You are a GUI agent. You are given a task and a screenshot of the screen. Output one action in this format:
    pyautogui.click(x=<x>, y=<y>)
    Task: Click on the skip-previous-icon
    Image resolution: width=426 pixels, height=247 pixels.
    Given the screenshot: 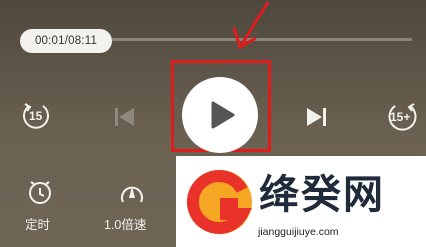 What is the action you would take?
    pyautogui.click(x=124, y=117)
    